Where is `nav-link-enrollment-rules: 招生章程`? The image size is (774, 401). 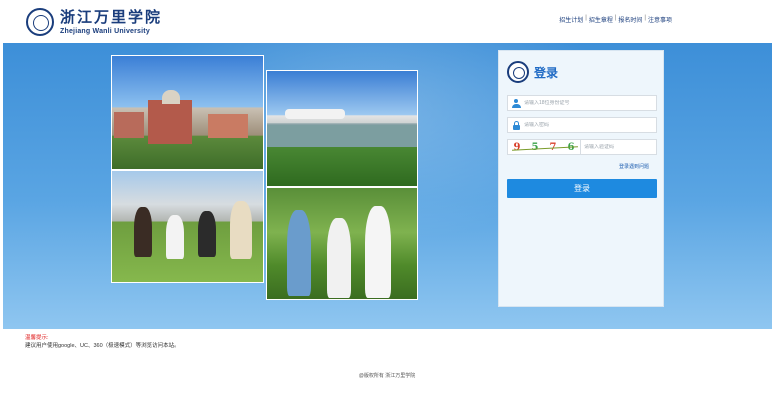
nav-link-enrollment-rules: 招生章程 is located at coordinates (601, 19).